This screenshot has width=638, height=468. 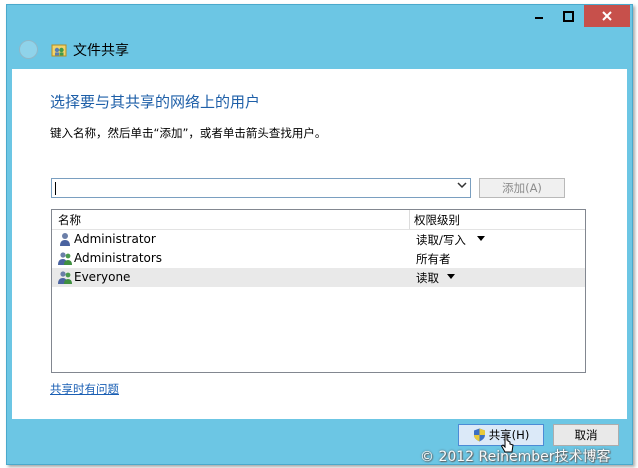 What do you see at coordinates (188, 133) in the screenshot?
I see `instruction-text: 键入名称，然后单击“添加”，或者单击箭头查找用户。` at bounding box center [188, 133].